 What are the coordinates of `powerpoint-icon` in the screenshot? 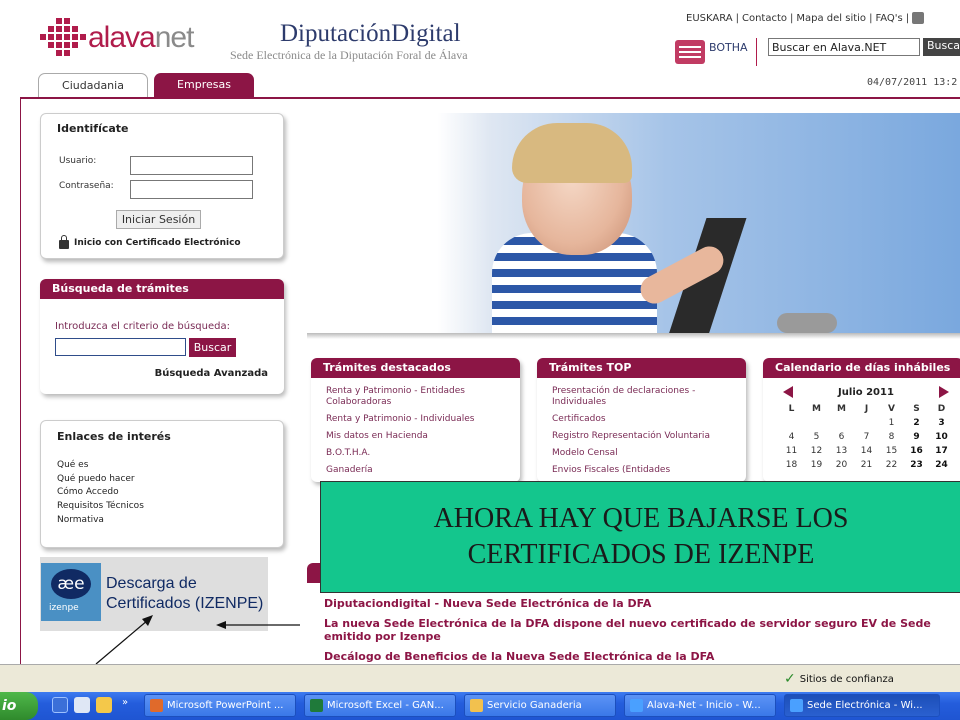 It's located at (156, 705).